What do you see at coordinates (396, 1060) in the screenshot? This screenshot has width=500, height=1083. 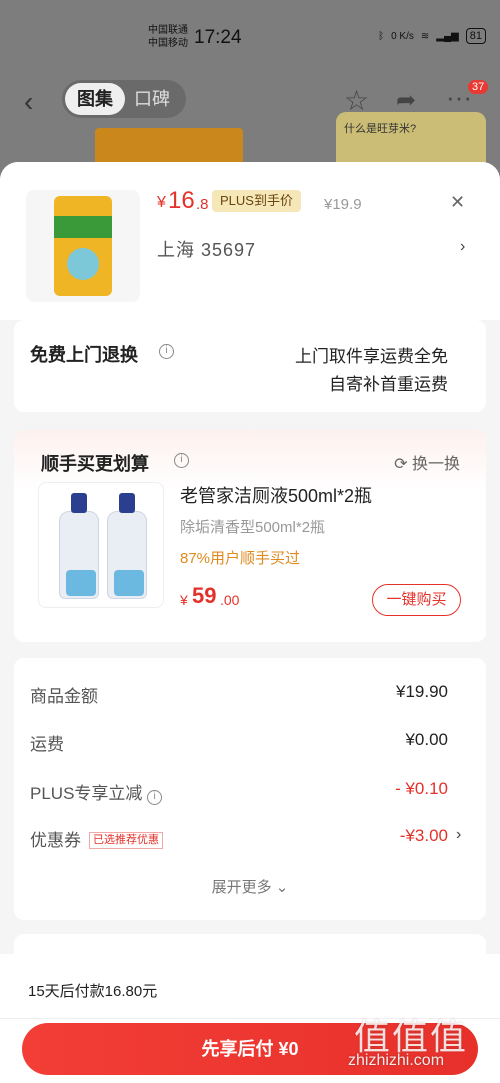 I see `watermark-site: zhizhizhi.com` at bounding box center [396, 1060].